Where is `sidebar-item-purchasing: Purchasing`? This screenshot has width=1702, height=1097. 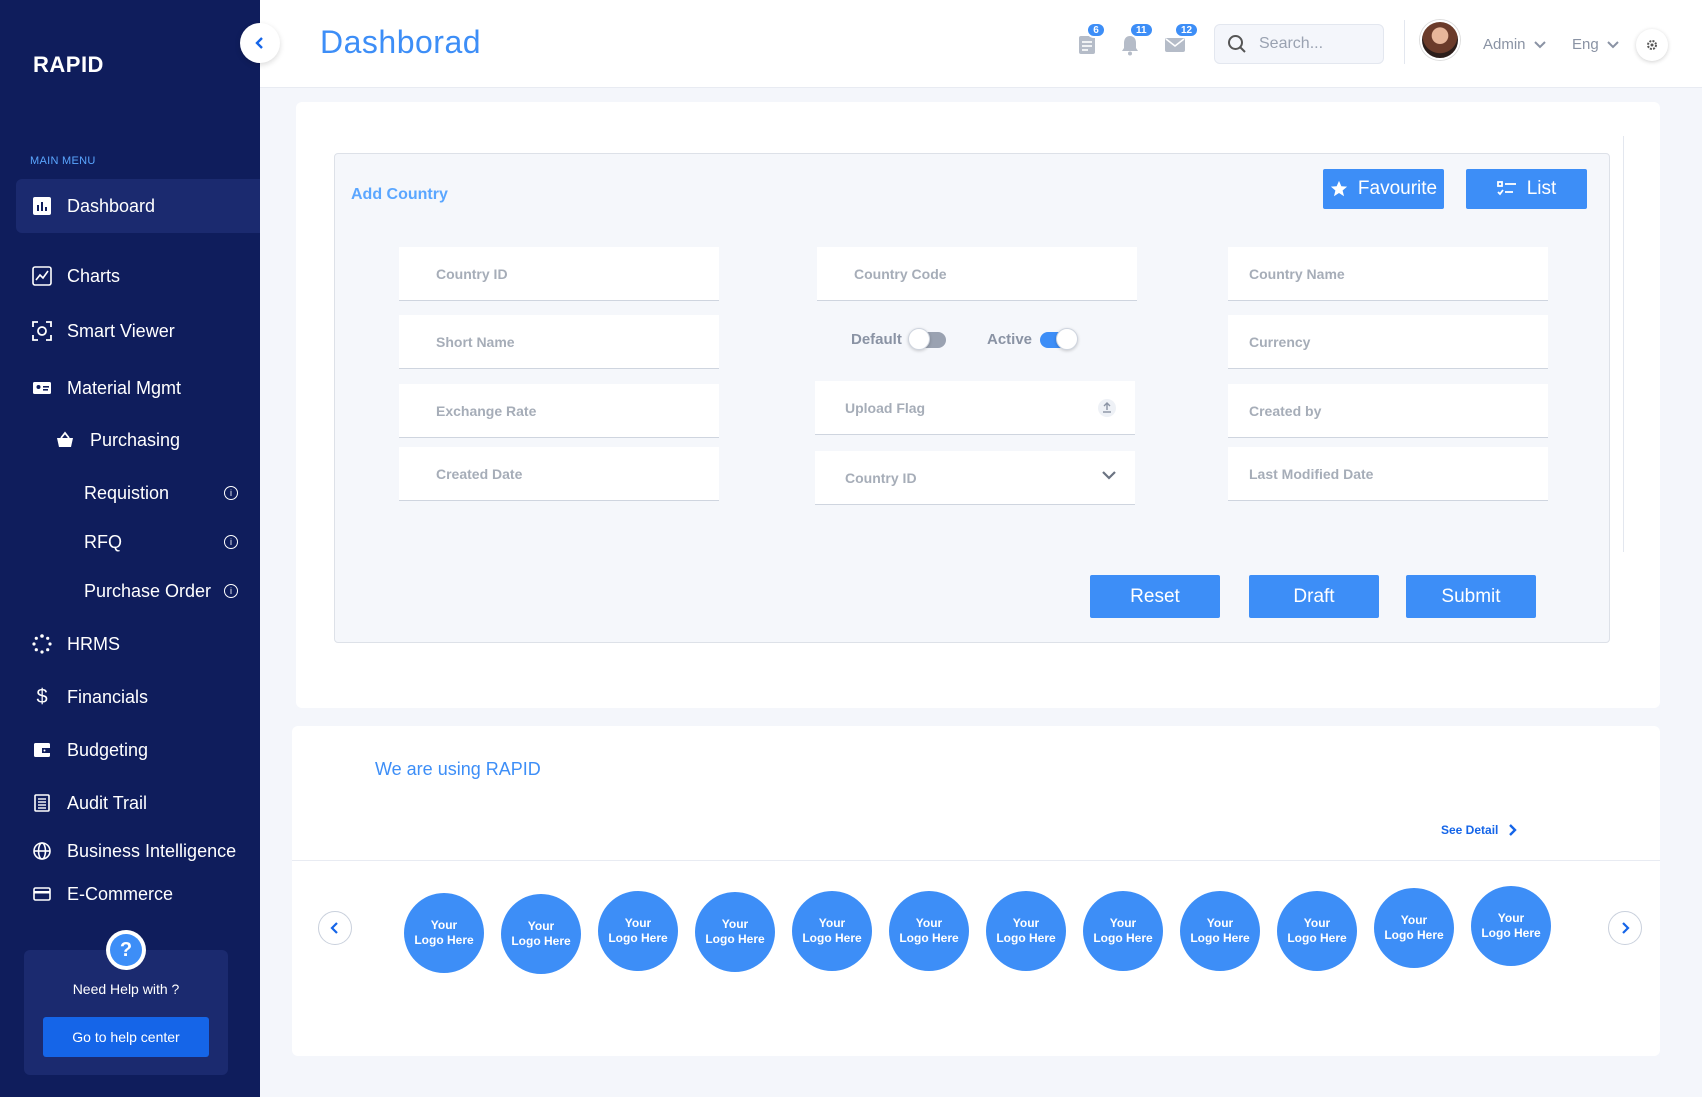
sidebar-item-purchasing: Purchasing is located at coordinates (138, 440).